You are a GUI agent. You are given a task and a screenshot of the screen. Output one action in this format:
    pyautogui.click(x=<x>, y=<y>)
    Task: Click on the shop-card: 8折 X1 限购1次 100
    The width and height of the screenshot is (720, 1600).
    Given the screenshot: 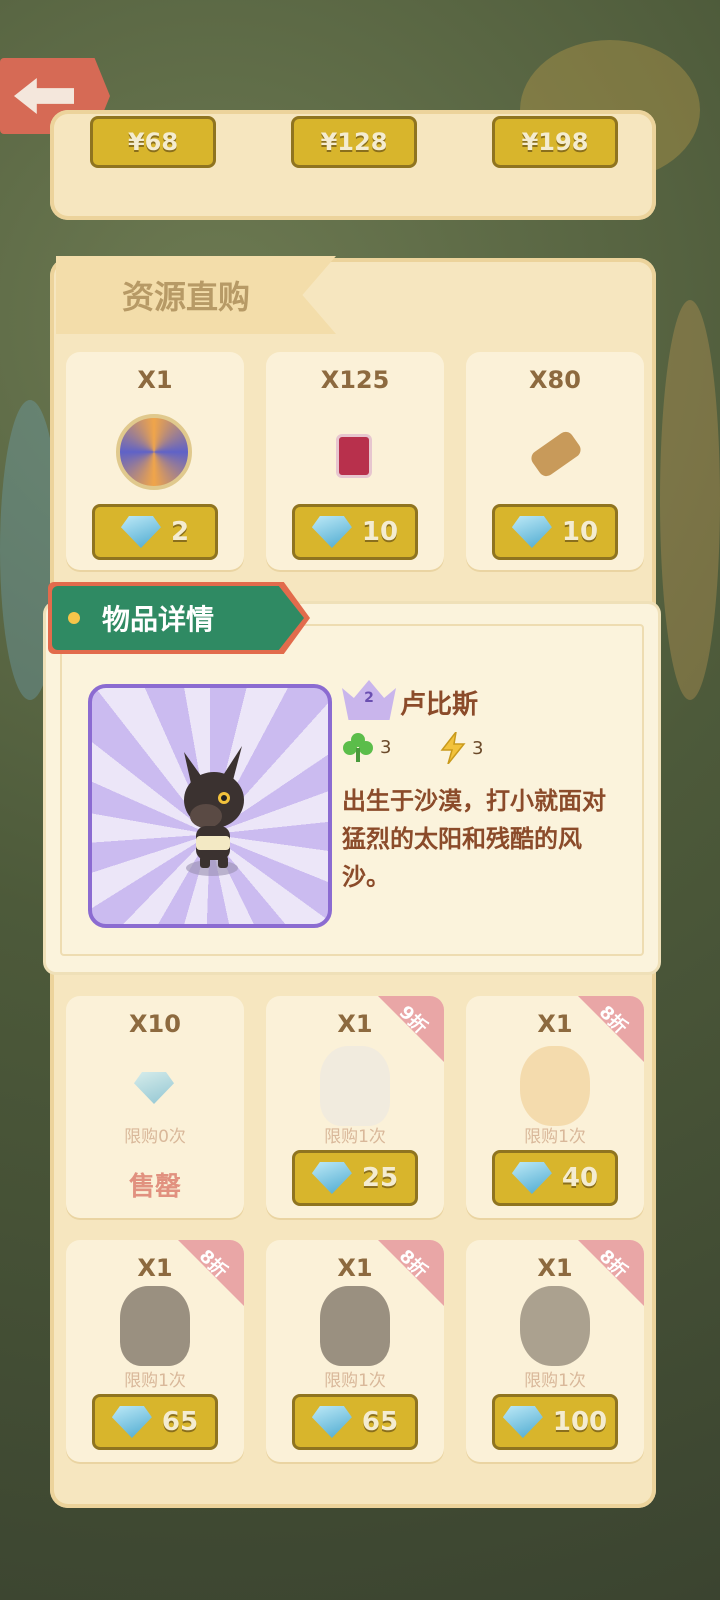 What is the action you would take?
    pyautogui.click(x=555, y=1351)
    